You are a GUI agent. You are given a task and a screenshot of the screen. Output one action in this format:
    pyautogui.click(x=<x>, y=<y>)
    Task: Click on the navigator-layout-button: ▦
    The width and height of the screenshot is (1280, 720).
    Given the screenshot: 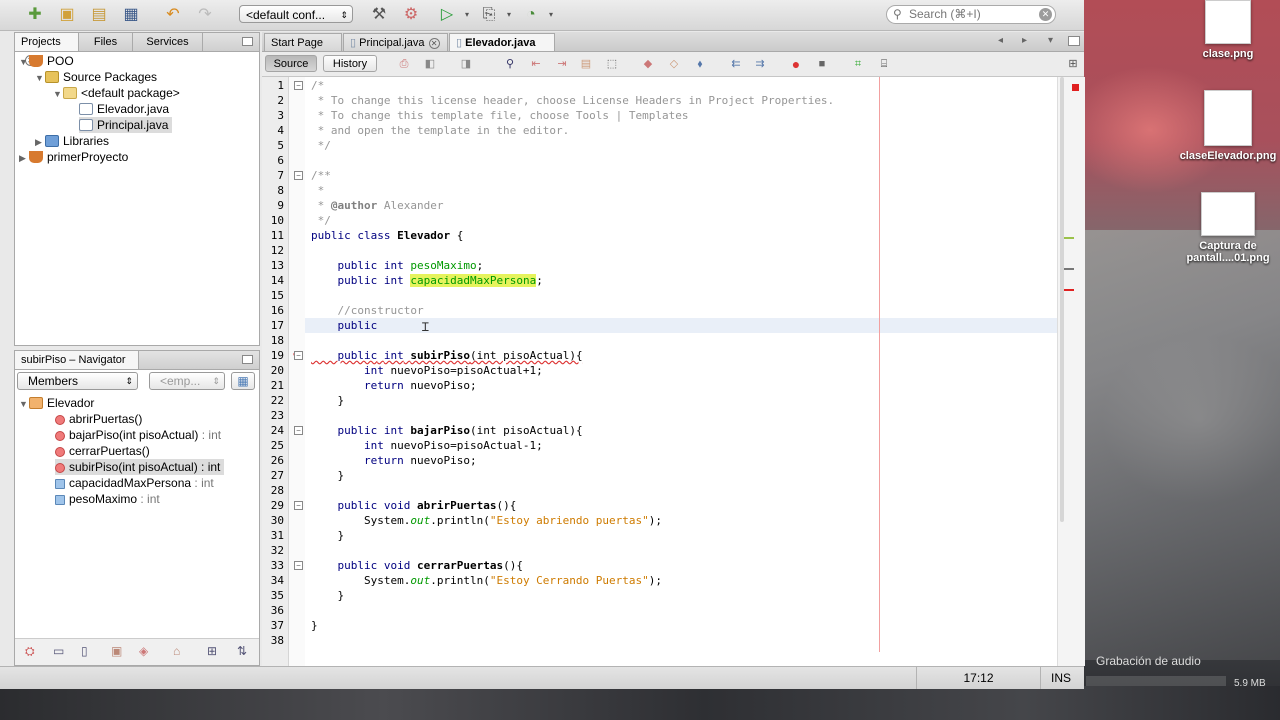 What is the action you would take?
    pyautogui.click(x=243, y=381)
    